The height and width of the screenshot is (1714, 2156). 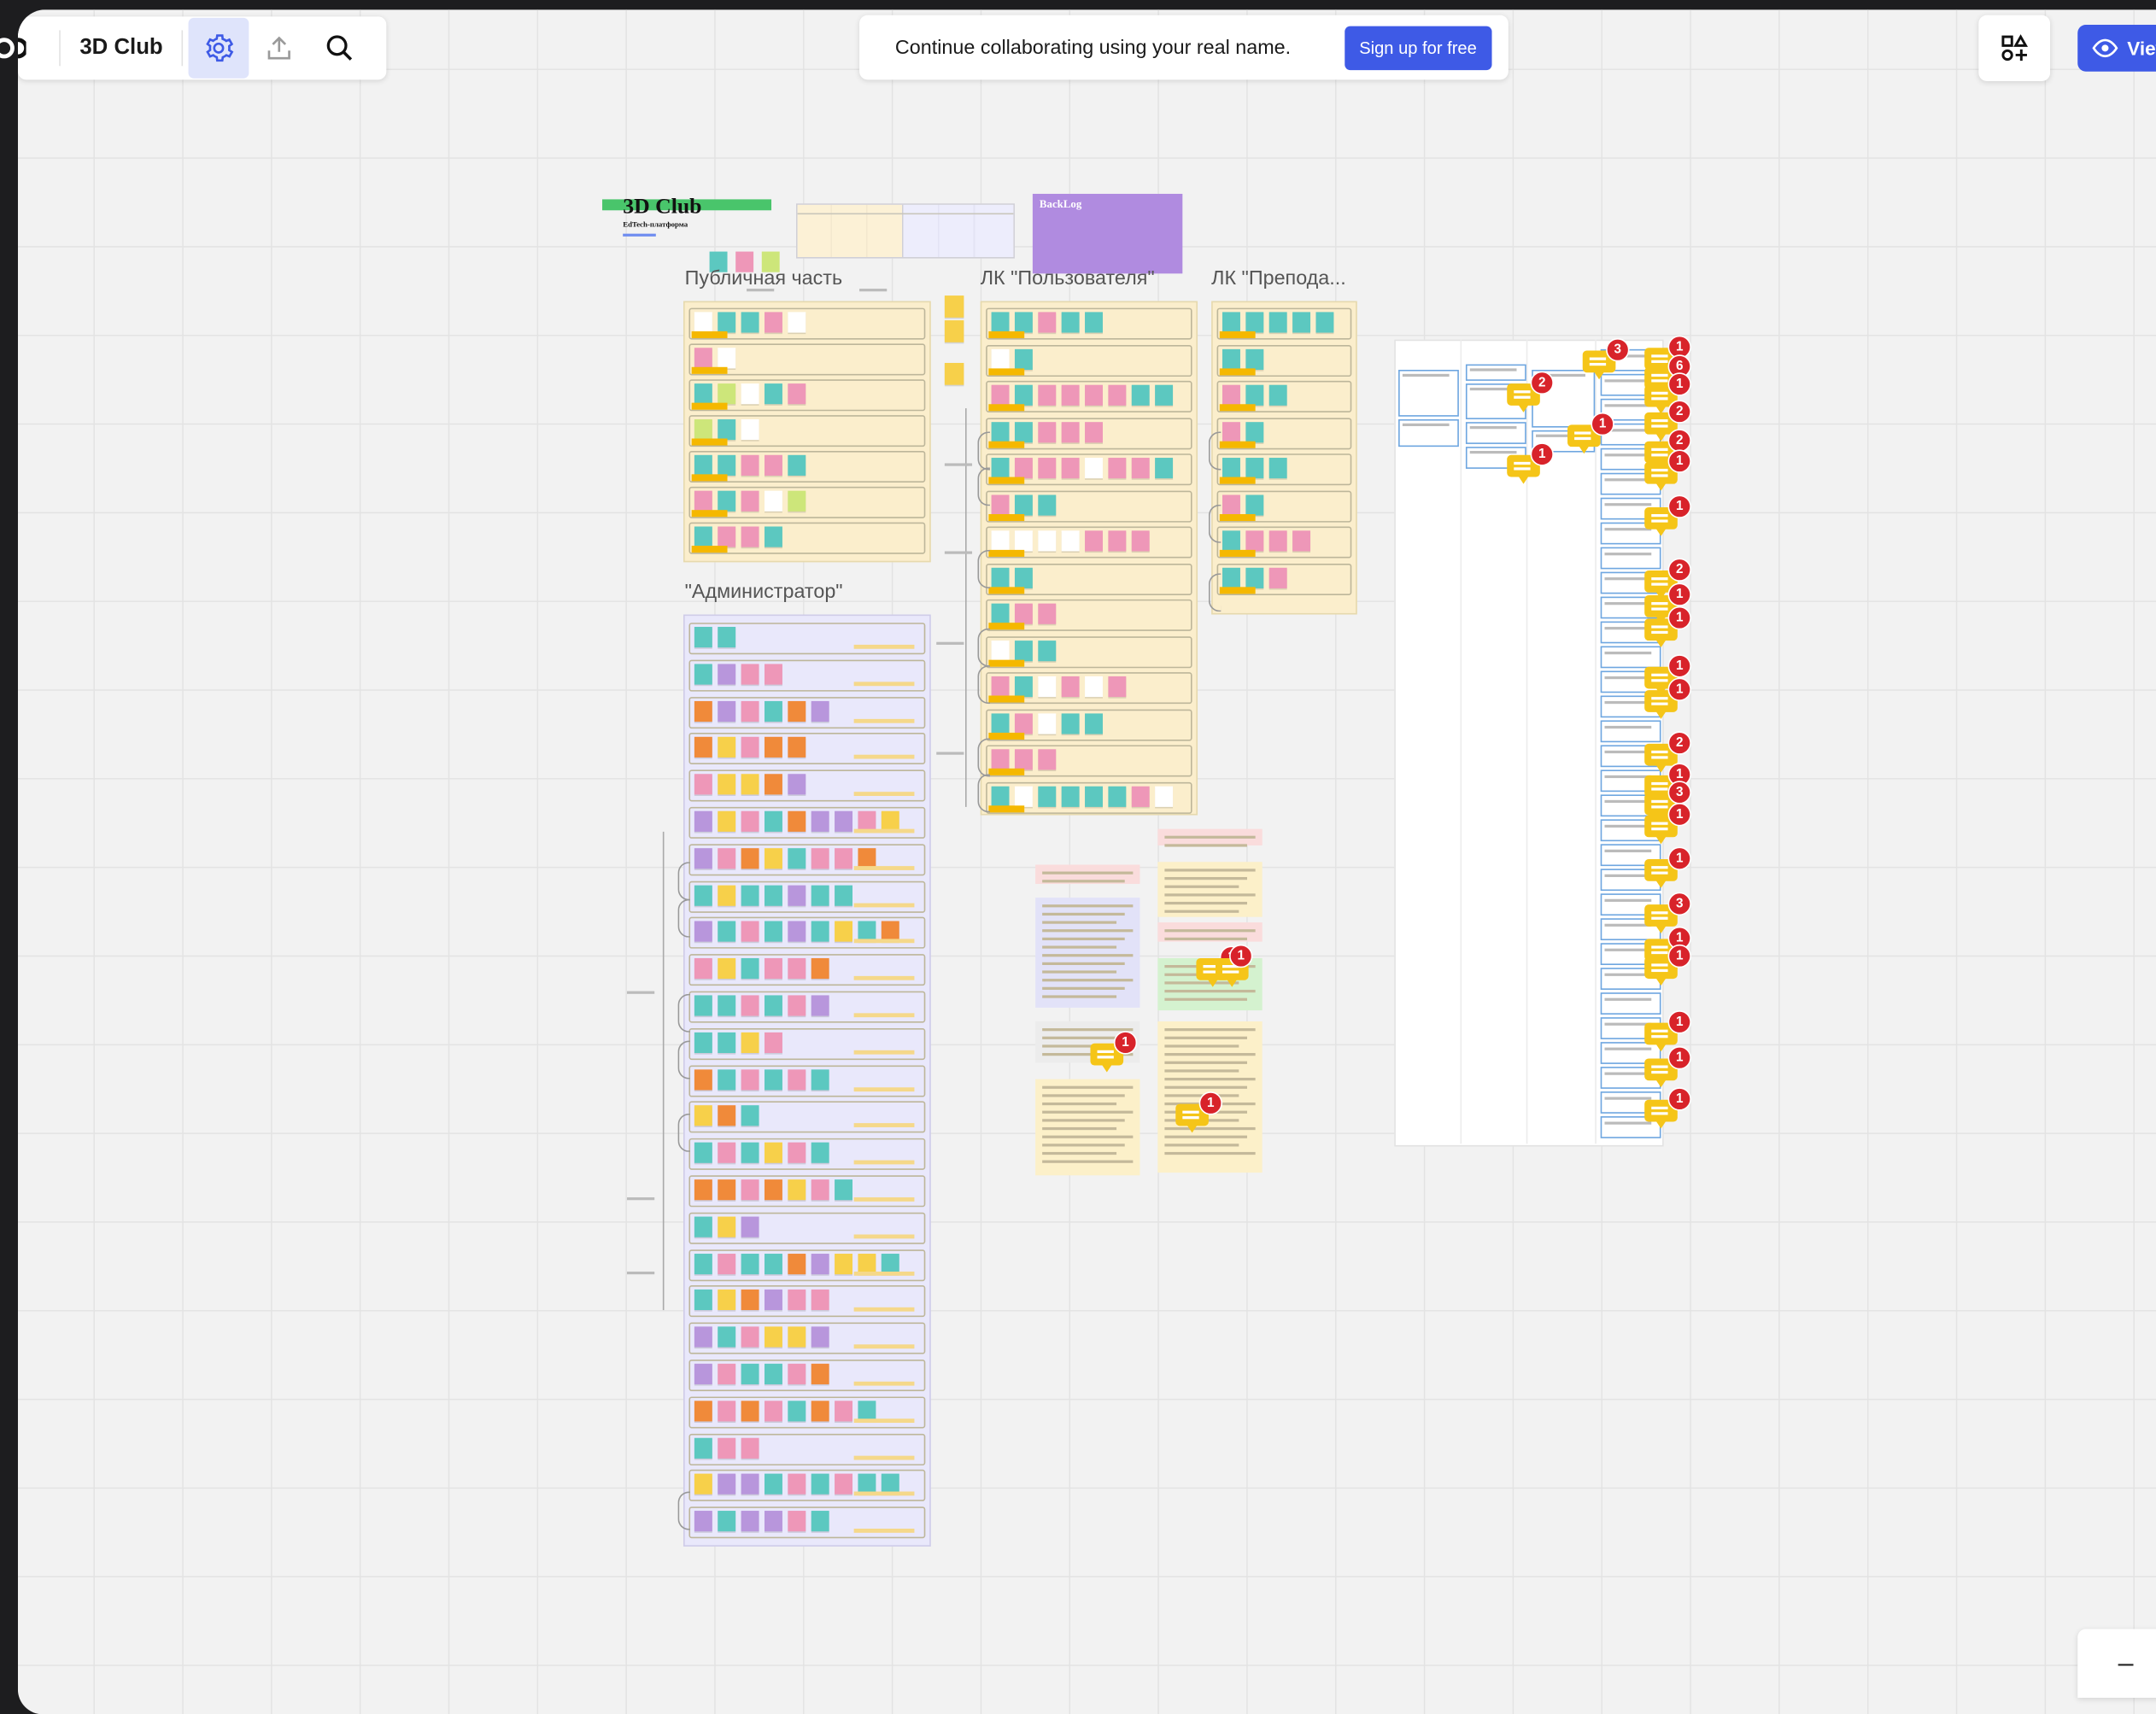 I want to click on top-toolbar: 3D Club, so click(x=202, y=48).